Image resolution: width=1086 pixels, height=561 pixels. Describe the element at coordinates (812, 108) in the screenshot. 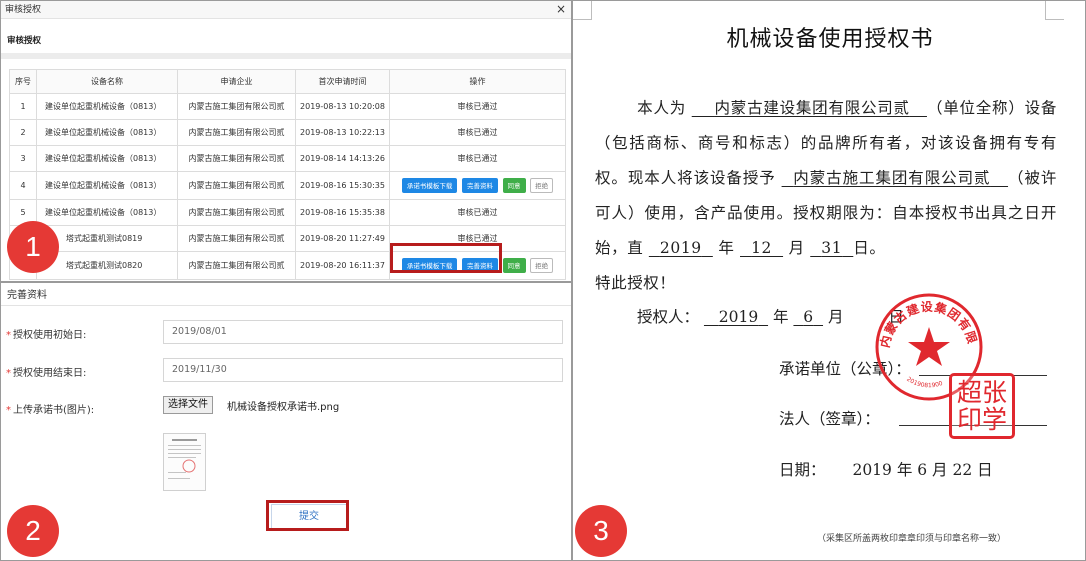

I see `owner-company: 内蒙古建设集团有限公司贰` at that location.